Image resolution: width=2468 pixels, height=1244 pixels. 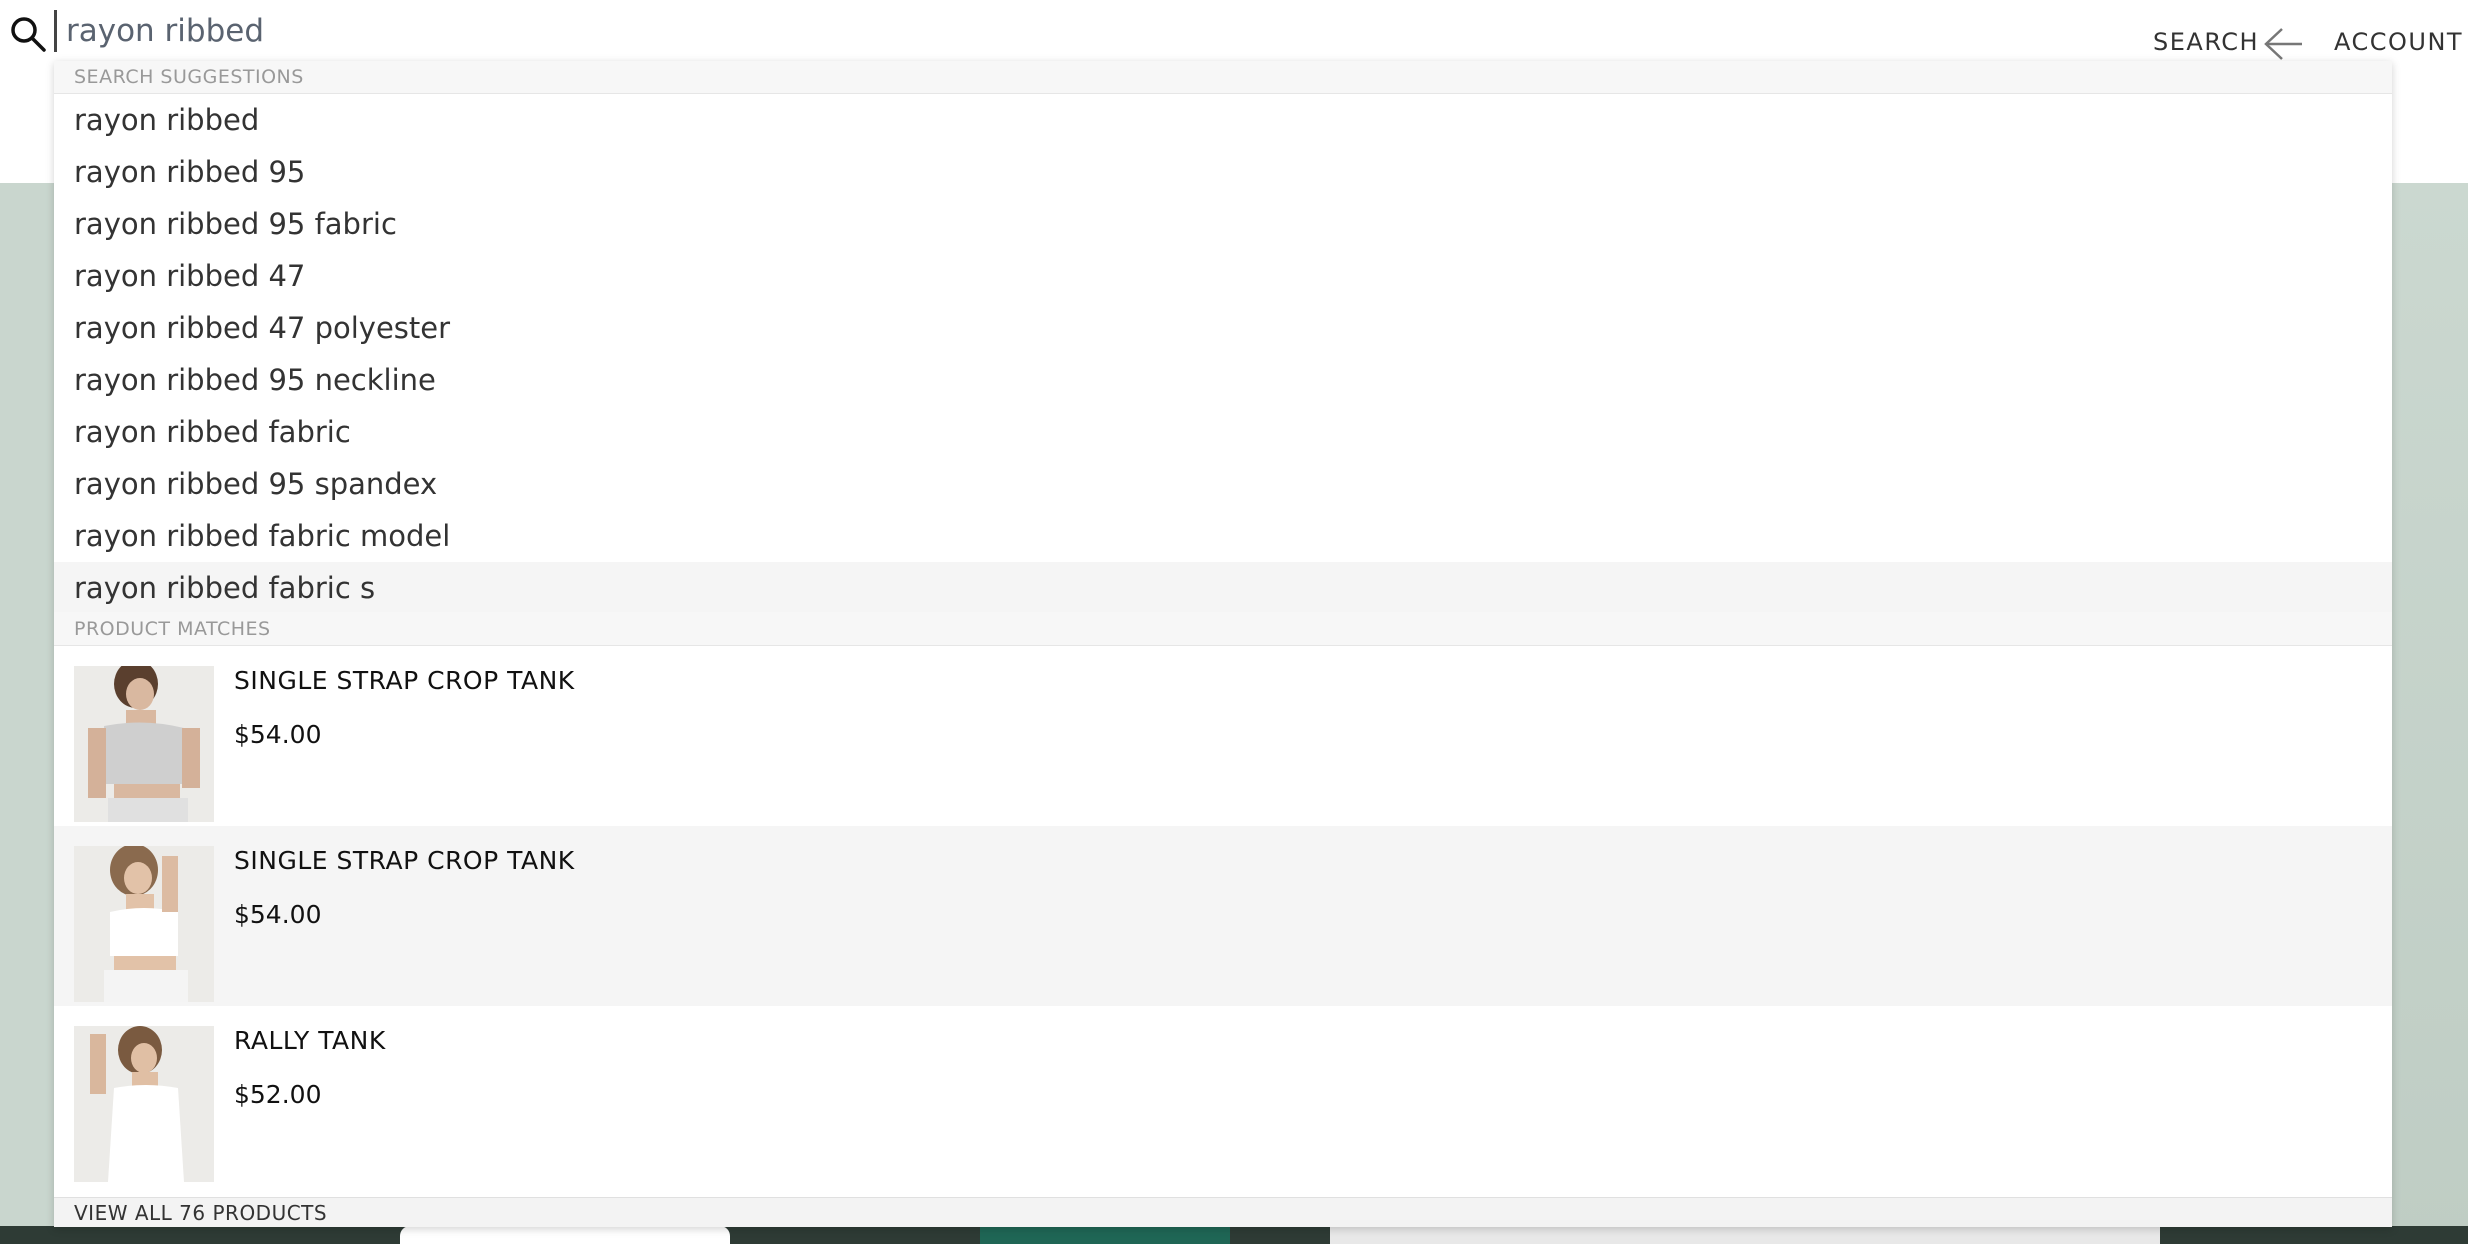 What do you see at coordinates (1223, 1096) in the screenshot?
I see `product-item: RALLY TANK $52.00` at bounding box center [1223, 1096].